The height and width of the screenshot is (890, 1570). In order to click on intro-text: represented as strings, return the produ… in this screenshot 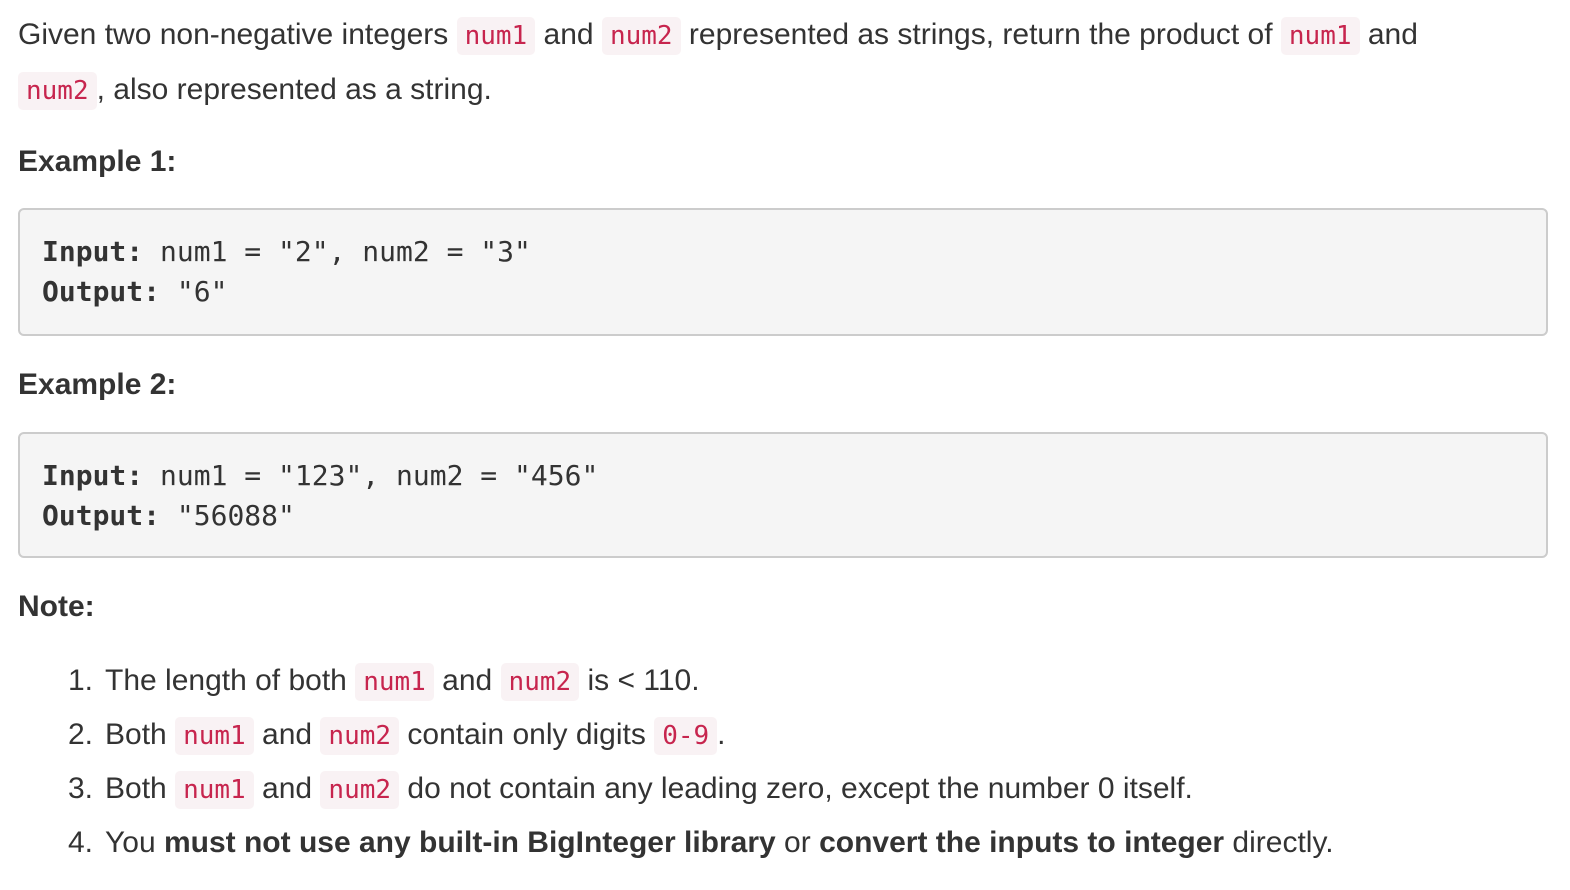, I will do `click(980, 34)`.